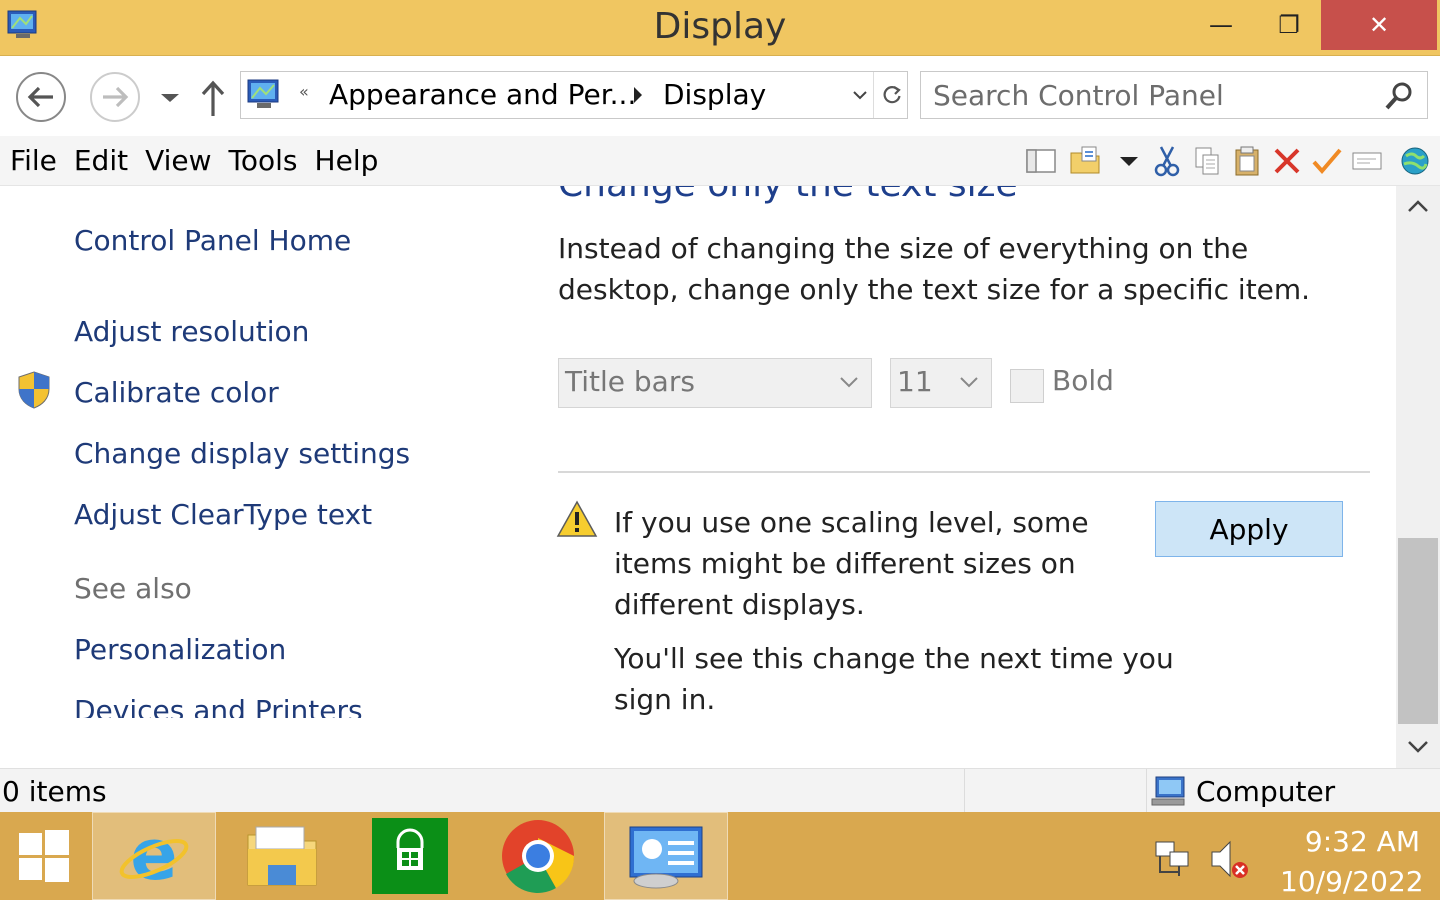 This screenshot has width=1440, height=900. Describe the element at coordinates (577, 518) in the screenshot. I see `warning-icon` at that location.